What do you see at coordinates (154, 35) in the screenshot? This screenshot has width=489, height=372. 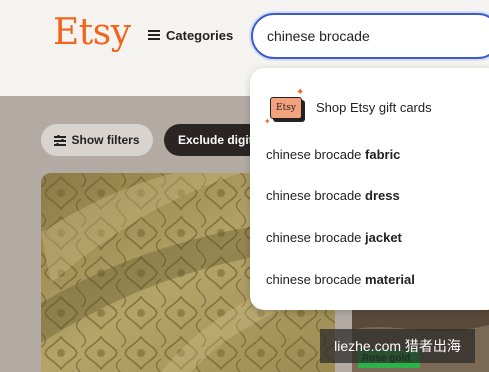 I see `menu-icon` at bounding box center [154, 35].